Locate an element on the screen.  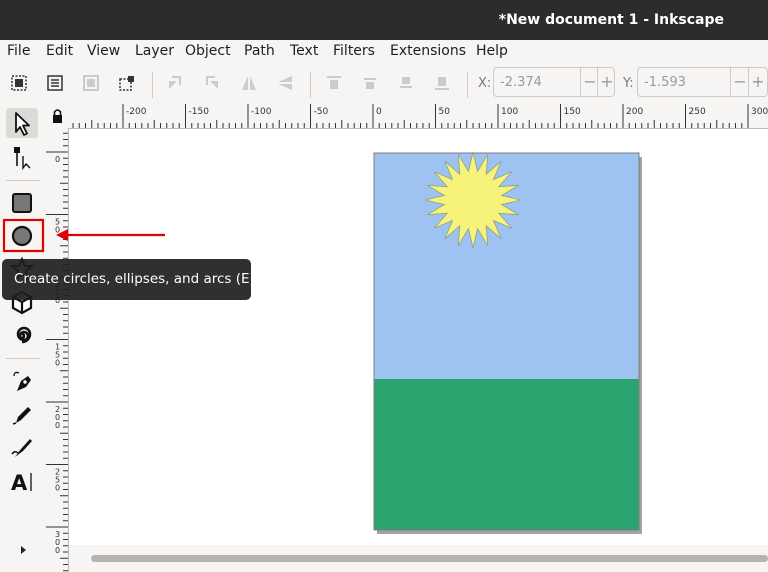
raise-icon is located at coordinates (370, 83).